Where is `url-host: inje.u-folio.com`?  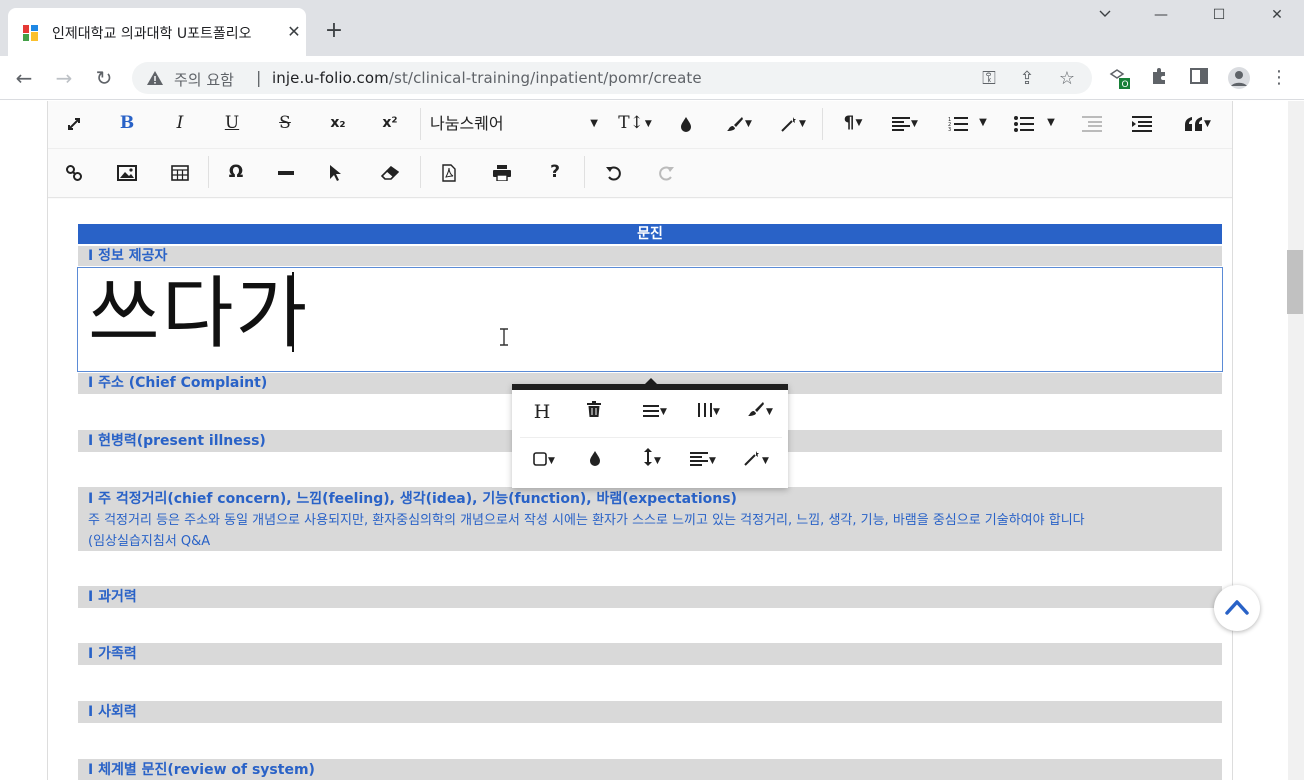 url-host: inje.u-folio.com is located at coordinates (330, 78).